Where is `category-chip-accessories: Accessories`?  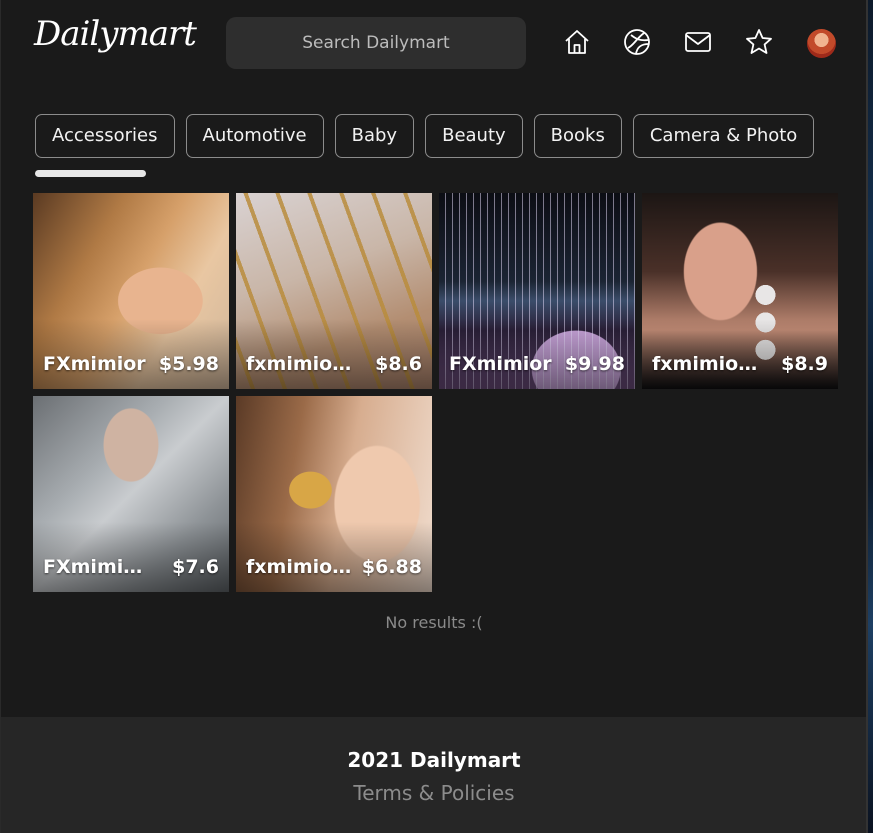
category-chip-accessories: Accessories is located at coordinates (105, 136).